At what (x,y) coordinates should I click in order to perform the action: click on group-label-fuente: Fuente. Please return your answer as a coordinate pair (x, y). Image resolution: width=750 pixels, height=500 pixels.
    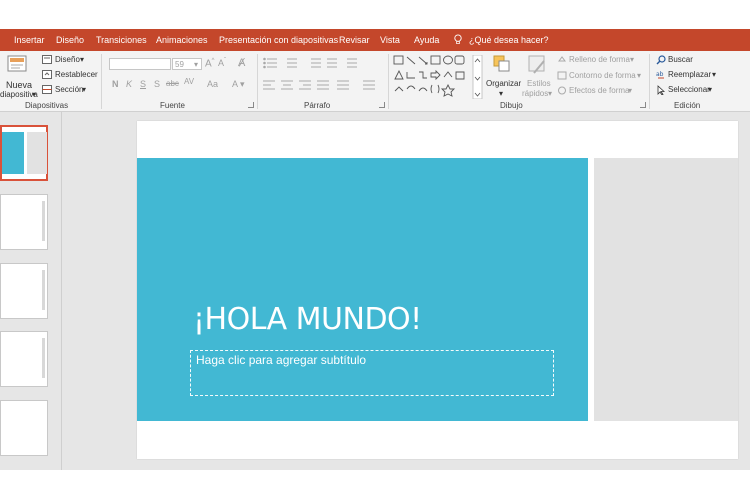
    Looking at the image, I should click on (172, 105).